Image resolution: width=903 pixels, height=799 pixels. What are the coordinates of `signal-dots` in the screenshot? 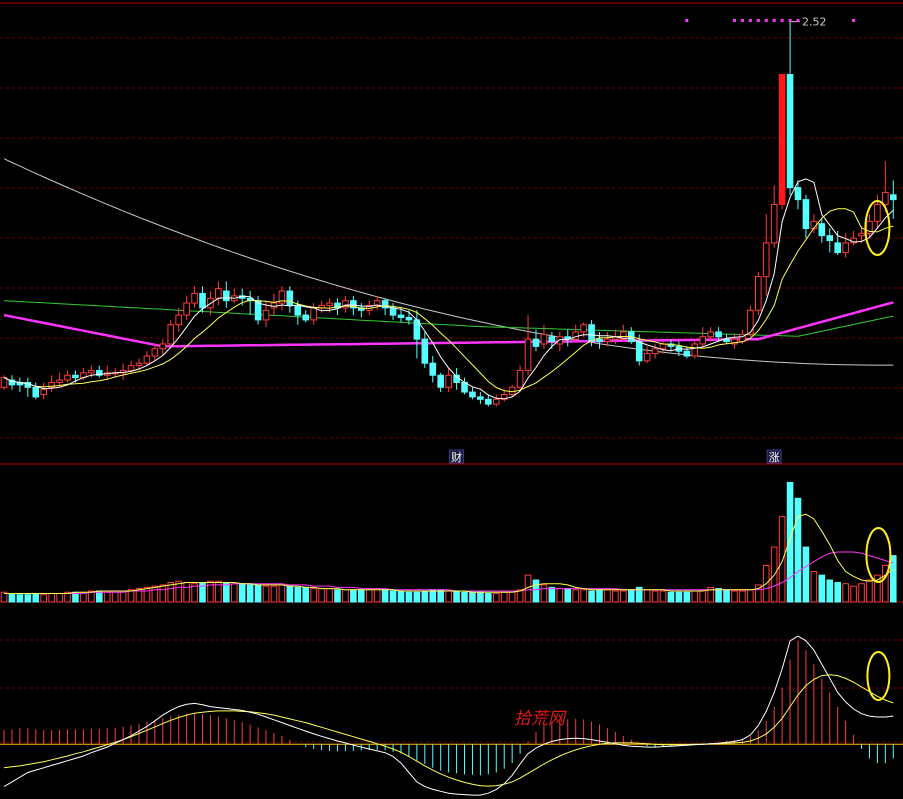 It's located at (770, 20).